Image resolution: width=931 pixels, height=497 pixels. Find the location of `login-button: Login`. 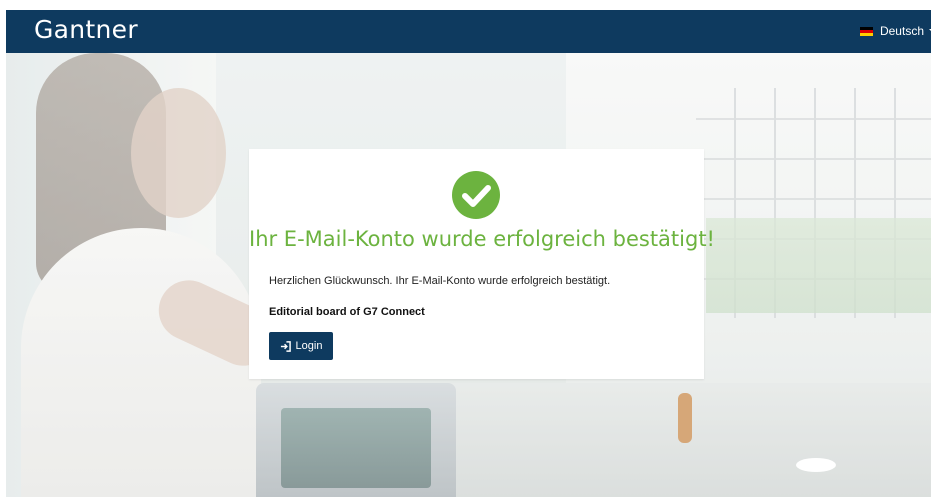

login-button: Login is located at coordinates (301, 346).